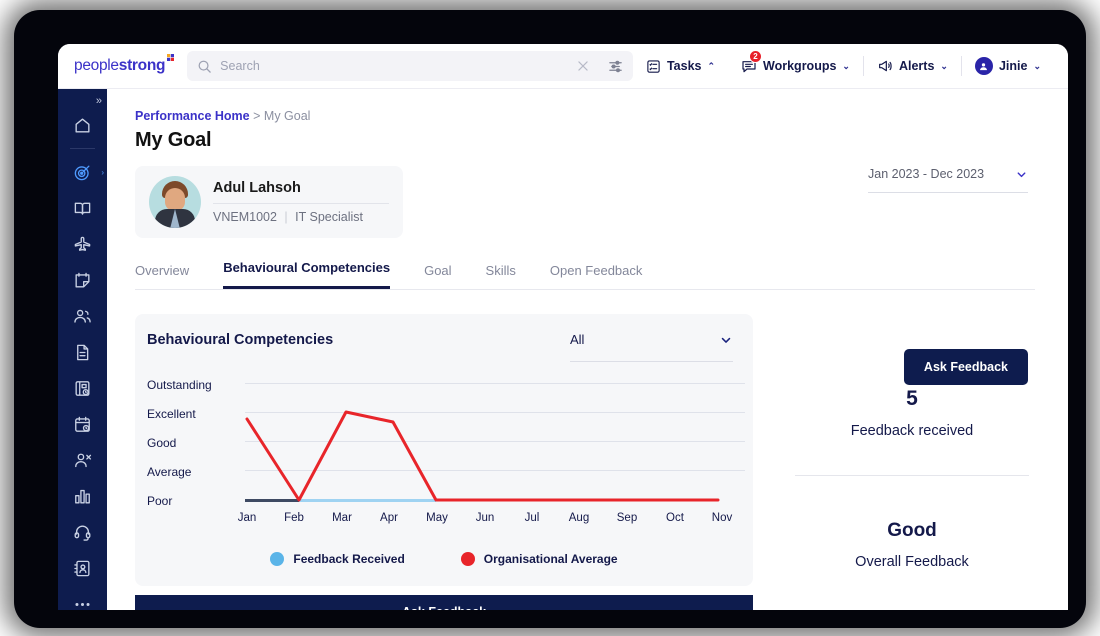 The height and width of the screenshot is (636, 1100). I want to click on nav-item-tasks: Tasks ⌃, so click(680, 66).